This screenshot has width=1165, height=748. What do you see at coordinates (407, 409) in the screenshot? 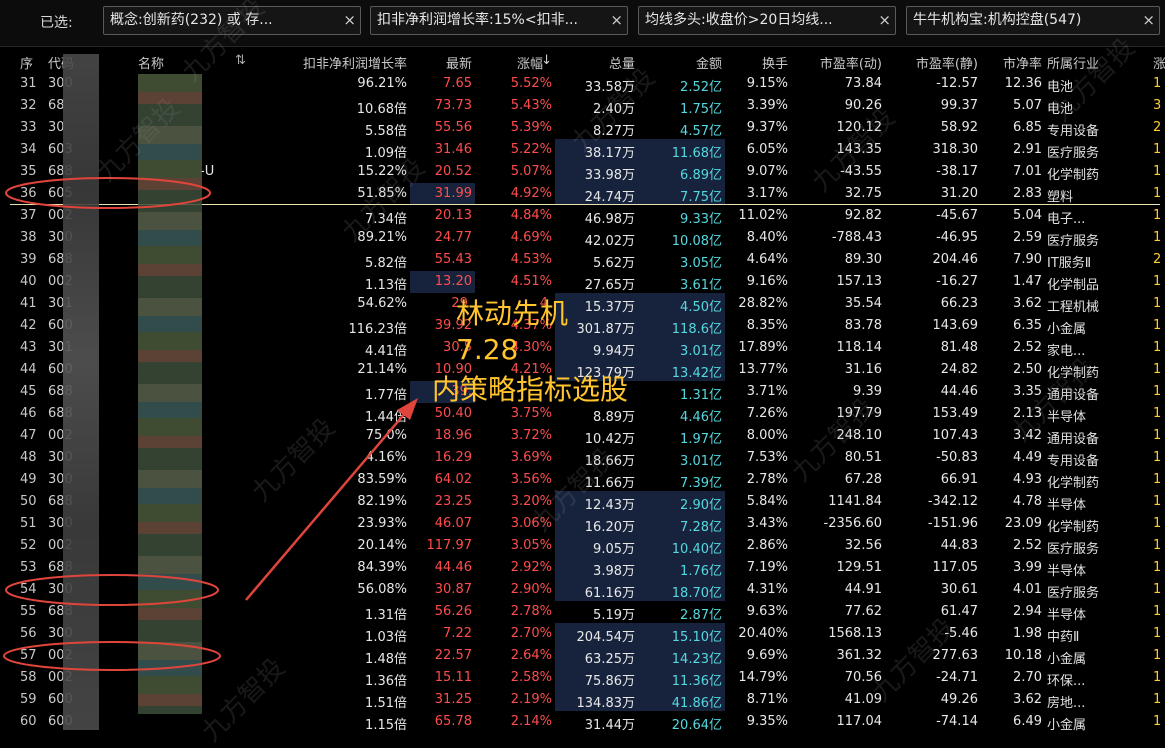
I see `arrow-head-icon` at bounding box center [407, 409].